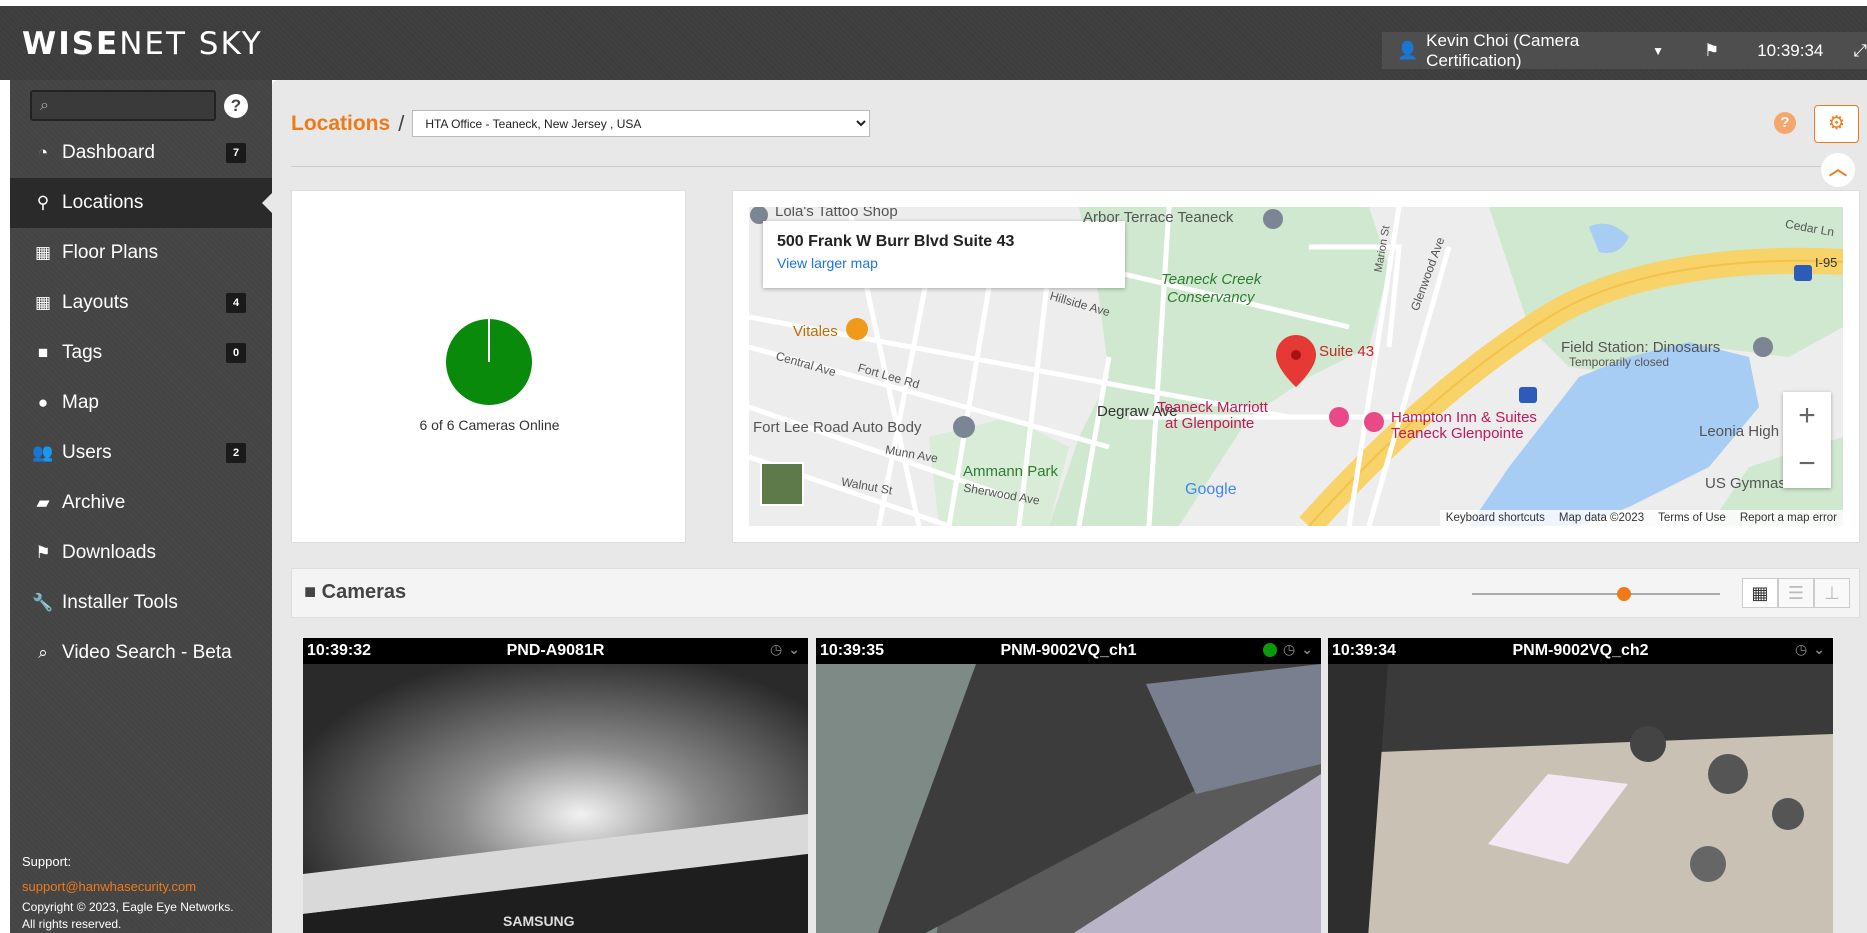 The width and height of the screenshot is (1867, 933). I want to click on camera-tile: 10:39:34 PNM-9002VQ_ch2 ◷ ⌄, so click(1580, 785).